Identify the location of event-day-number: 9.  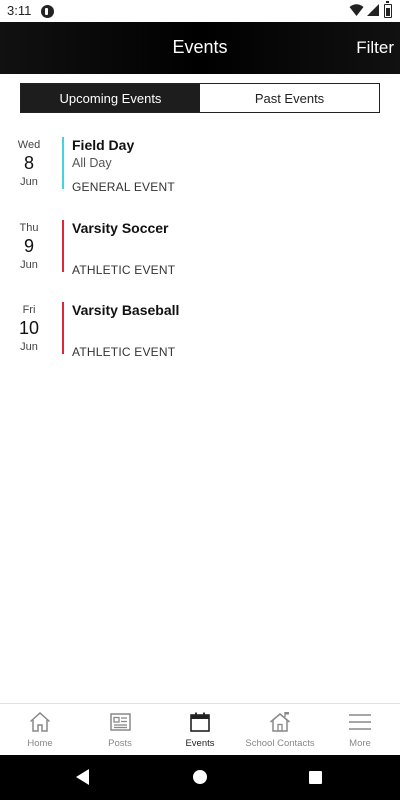
(28, 246).